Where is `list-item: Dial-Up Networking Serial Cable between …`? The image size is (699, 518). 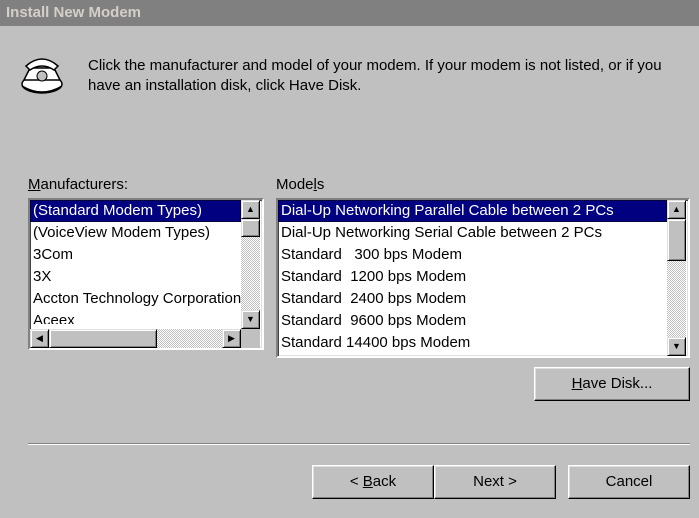
list-item: Dial-Up Networking Serial Cable between … is located at coordinates (472, 233).